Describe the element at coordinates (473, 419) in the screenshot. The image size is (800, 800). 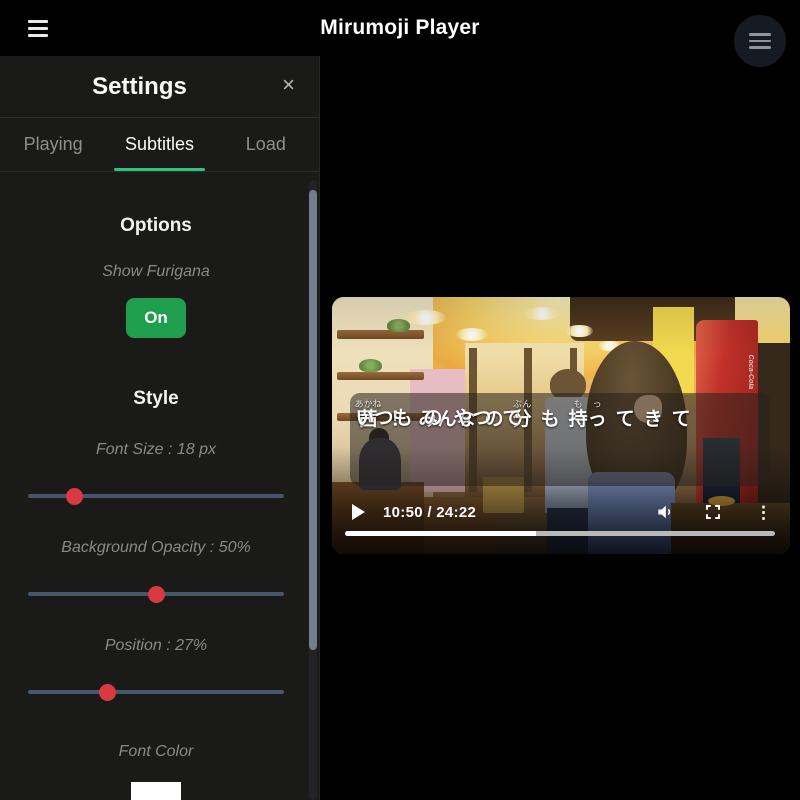
I see `subtitle-word: やつ` at that location.